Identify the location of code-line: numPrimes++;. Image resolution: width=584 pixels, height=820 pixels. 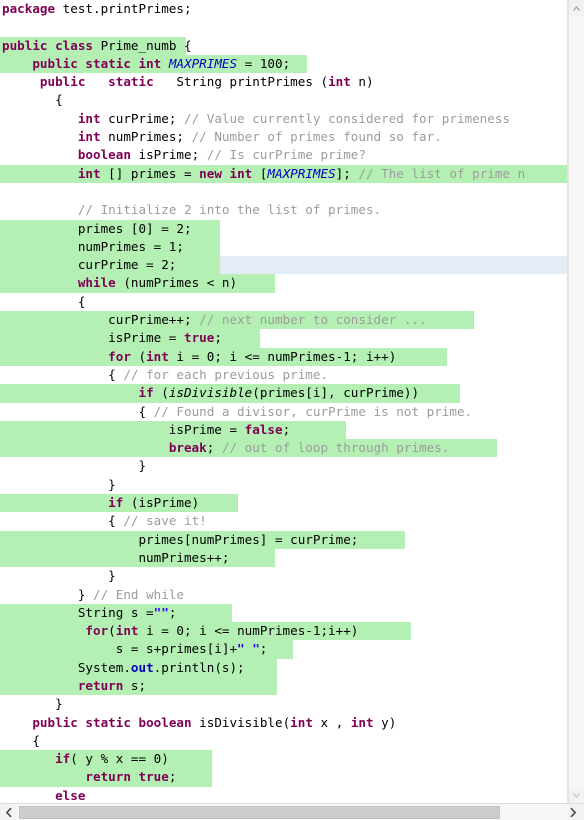
(283, 558).